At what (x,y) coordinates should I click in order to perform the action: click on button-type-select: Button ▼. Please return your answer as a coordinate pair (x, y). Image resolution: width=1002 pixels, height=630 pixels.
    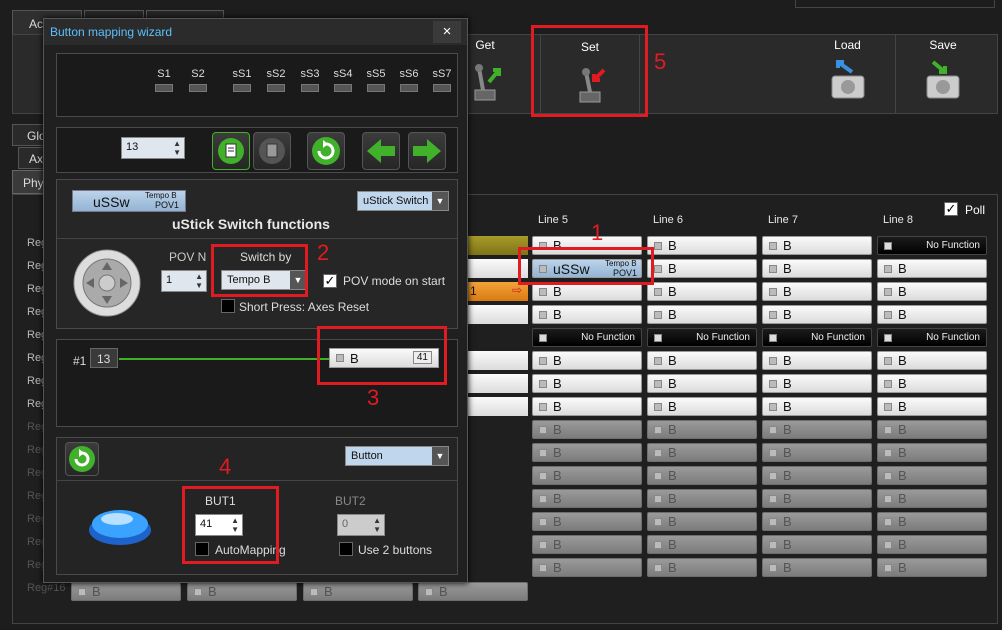
    Looking at the image, I should click on (397, 456).